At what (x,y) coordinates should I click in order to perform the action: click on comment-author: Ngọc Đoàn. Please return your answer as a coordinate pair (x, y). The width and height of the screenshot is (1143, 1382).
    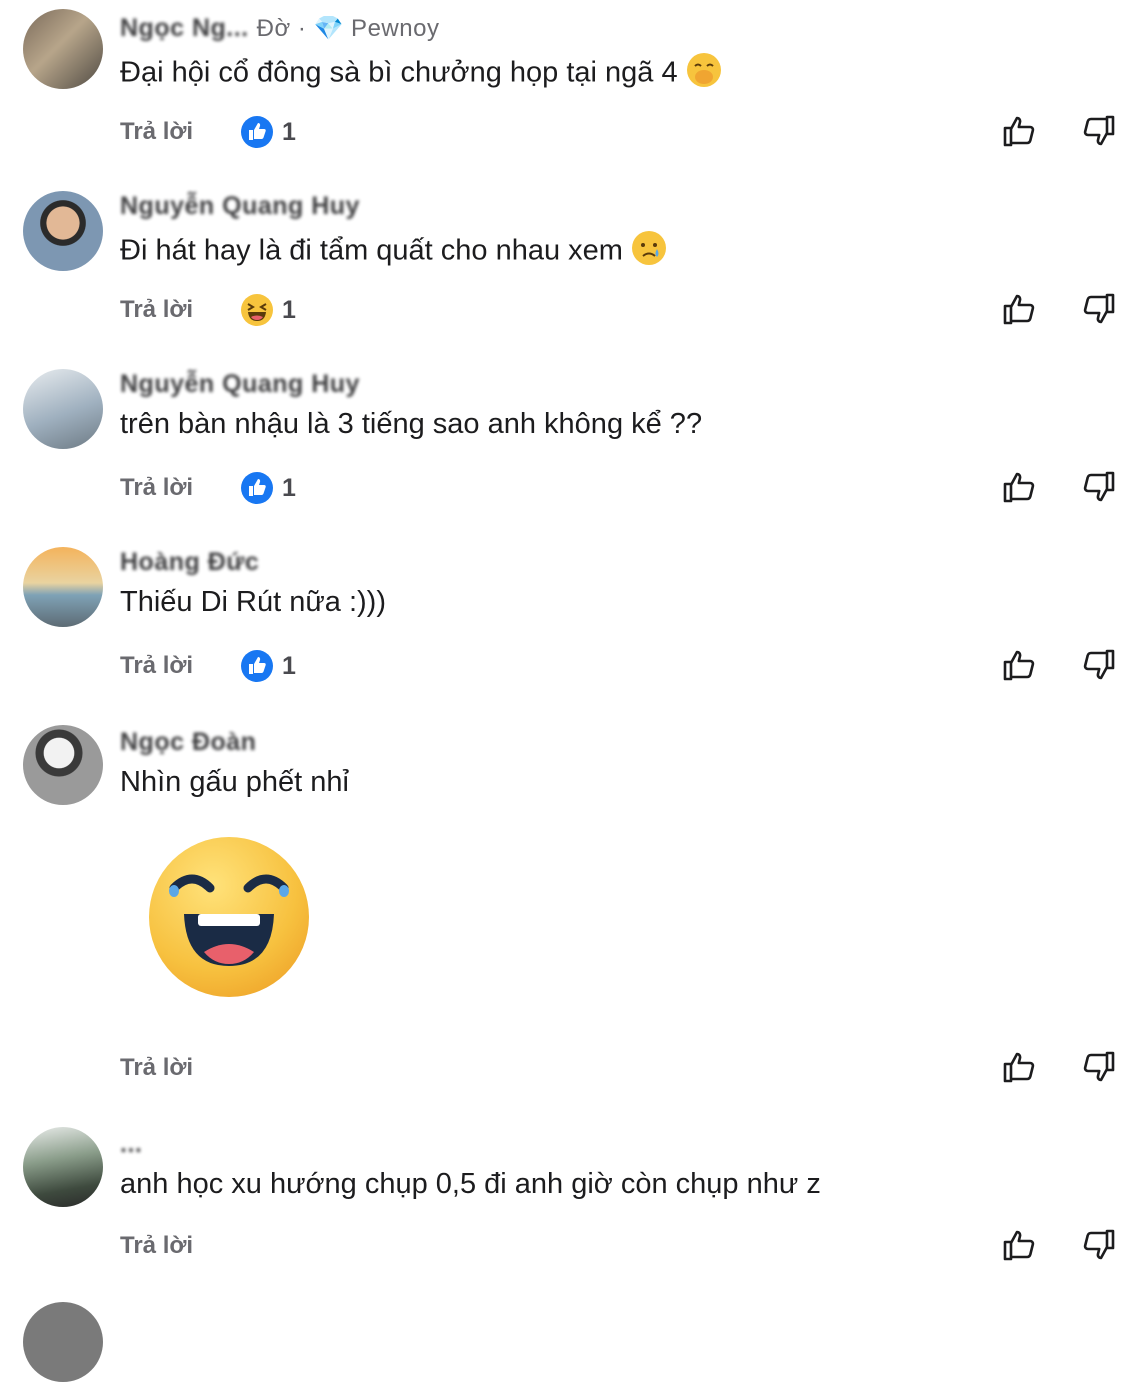
    Looking at the image, I should click on (188, 742).